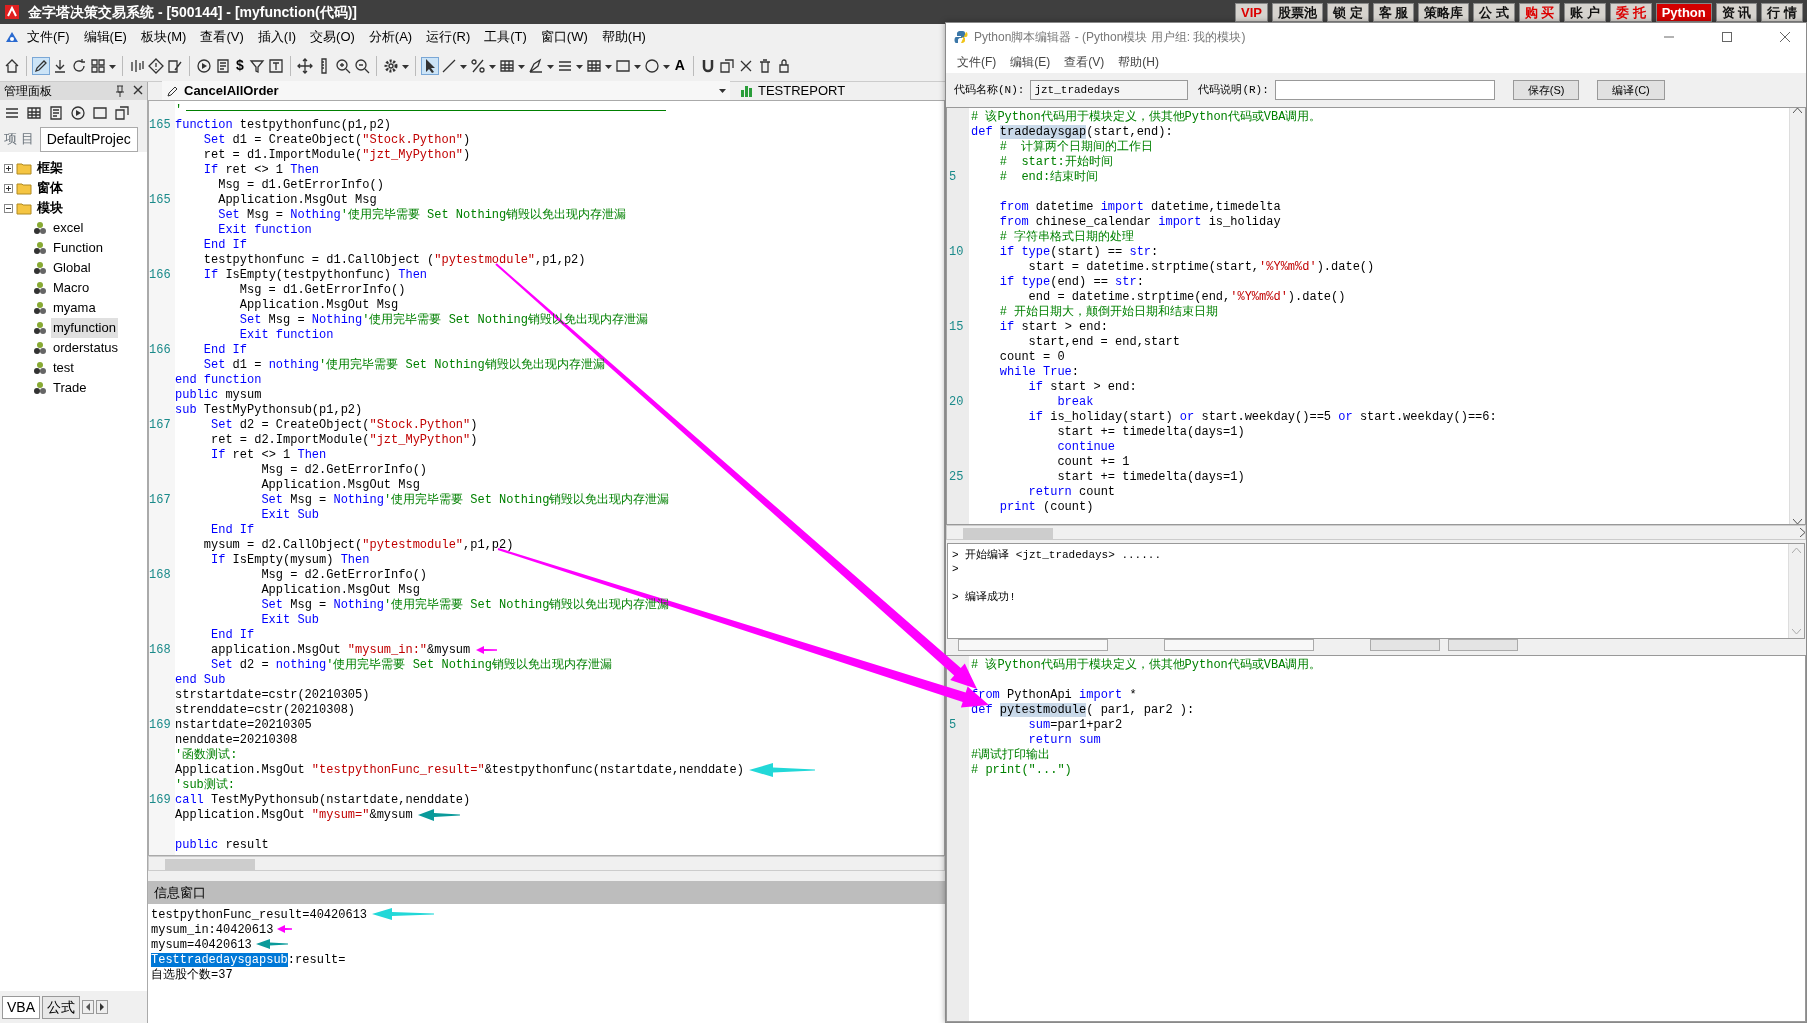 This screenshot has height=1023, width=1807. Describe the element at coordinates (50, 208) in the screenshot. I see `tree-item: 模块` at that location.